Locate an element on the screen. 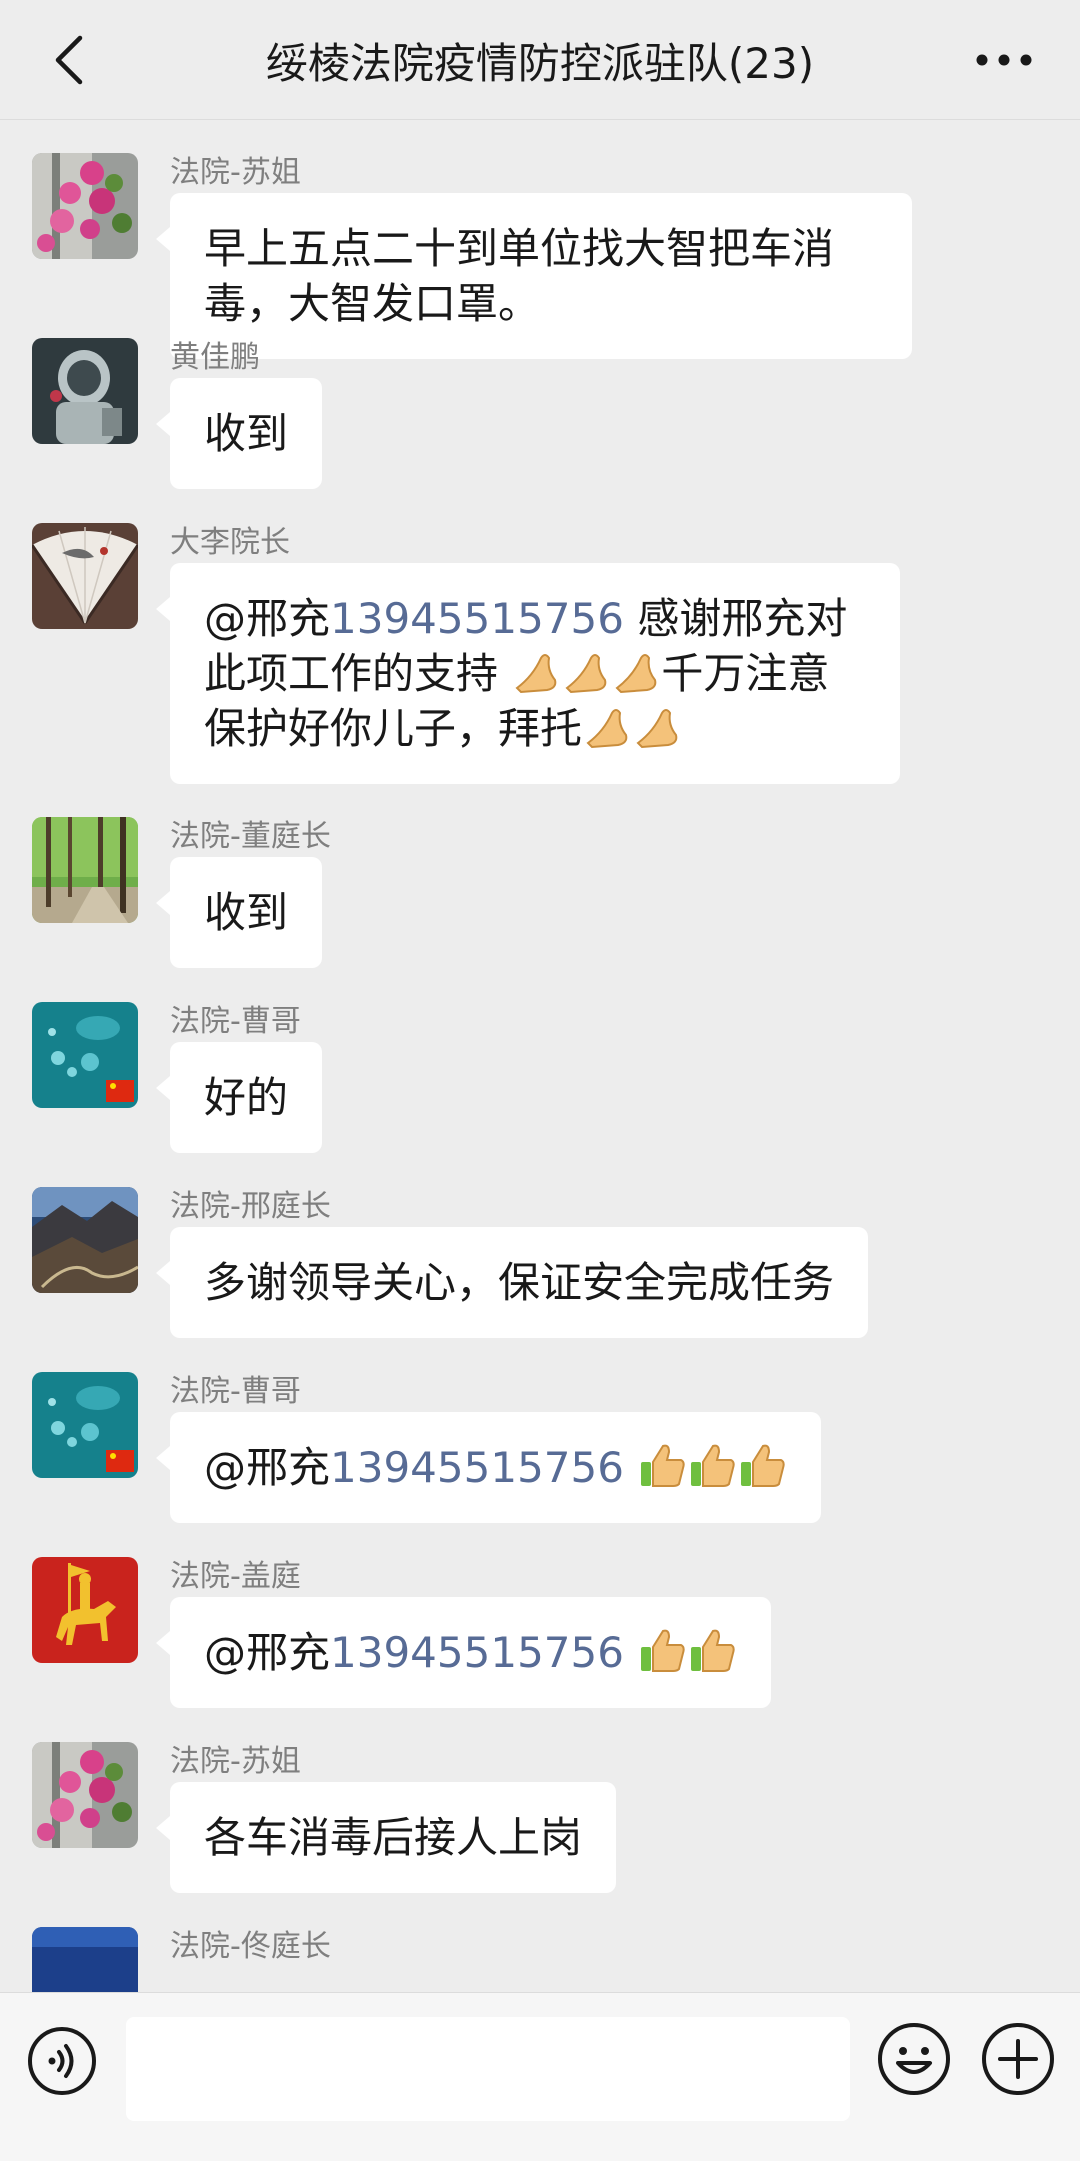 The image size is (1080, 2161). chat-header: 绥棱法院疫情防控派驻队(23) is located at coordinates (540, 60).